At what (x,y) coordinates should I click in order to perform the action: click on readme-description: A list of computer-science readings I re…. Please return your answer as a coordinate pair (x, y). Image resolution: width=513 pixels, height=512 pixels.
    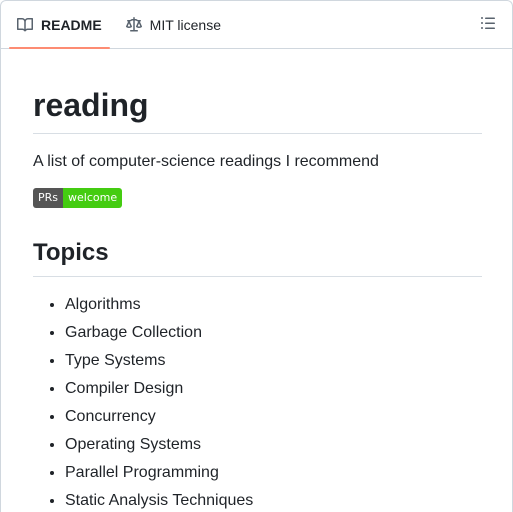
    Looking at the image, I should click on (206, 161).